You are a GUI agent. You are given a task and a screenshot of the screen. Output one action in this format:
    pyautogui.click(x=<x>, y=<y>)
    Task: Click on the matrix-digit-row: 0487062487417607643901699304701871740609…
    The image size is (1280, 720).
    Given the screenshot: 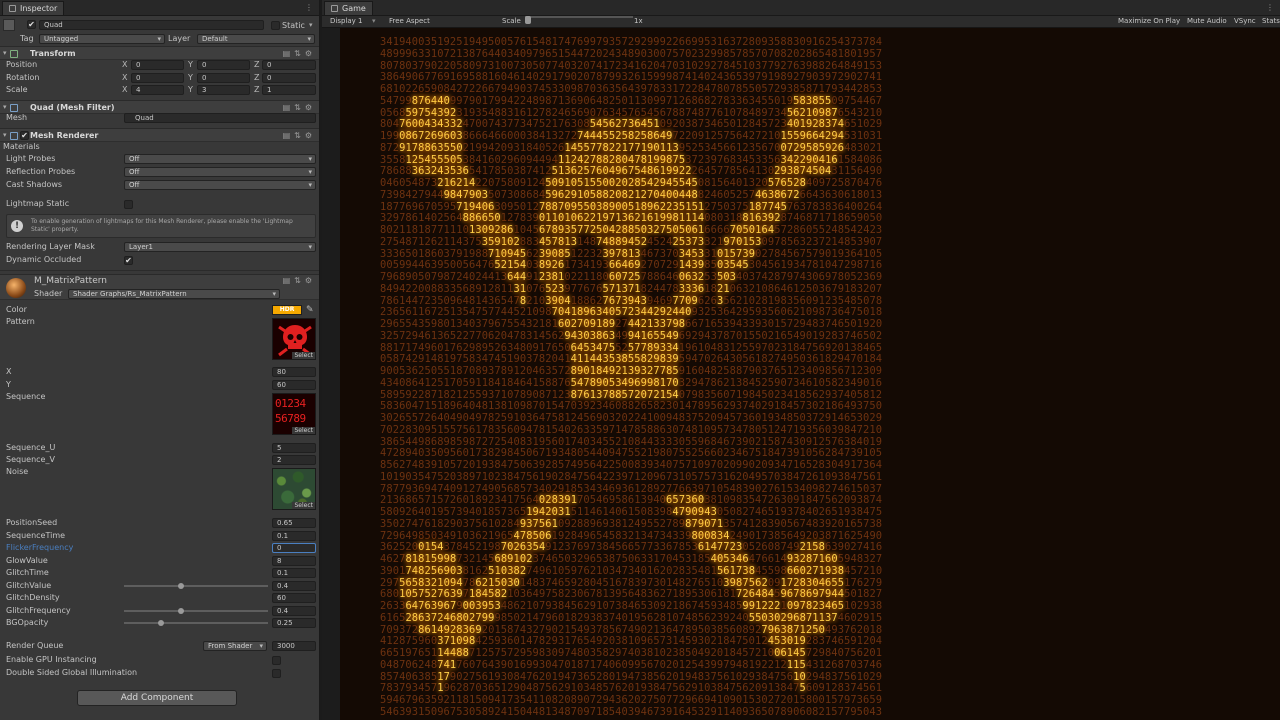 What is the action you would take?
    pyautogui.click(x=631, y=664)
    